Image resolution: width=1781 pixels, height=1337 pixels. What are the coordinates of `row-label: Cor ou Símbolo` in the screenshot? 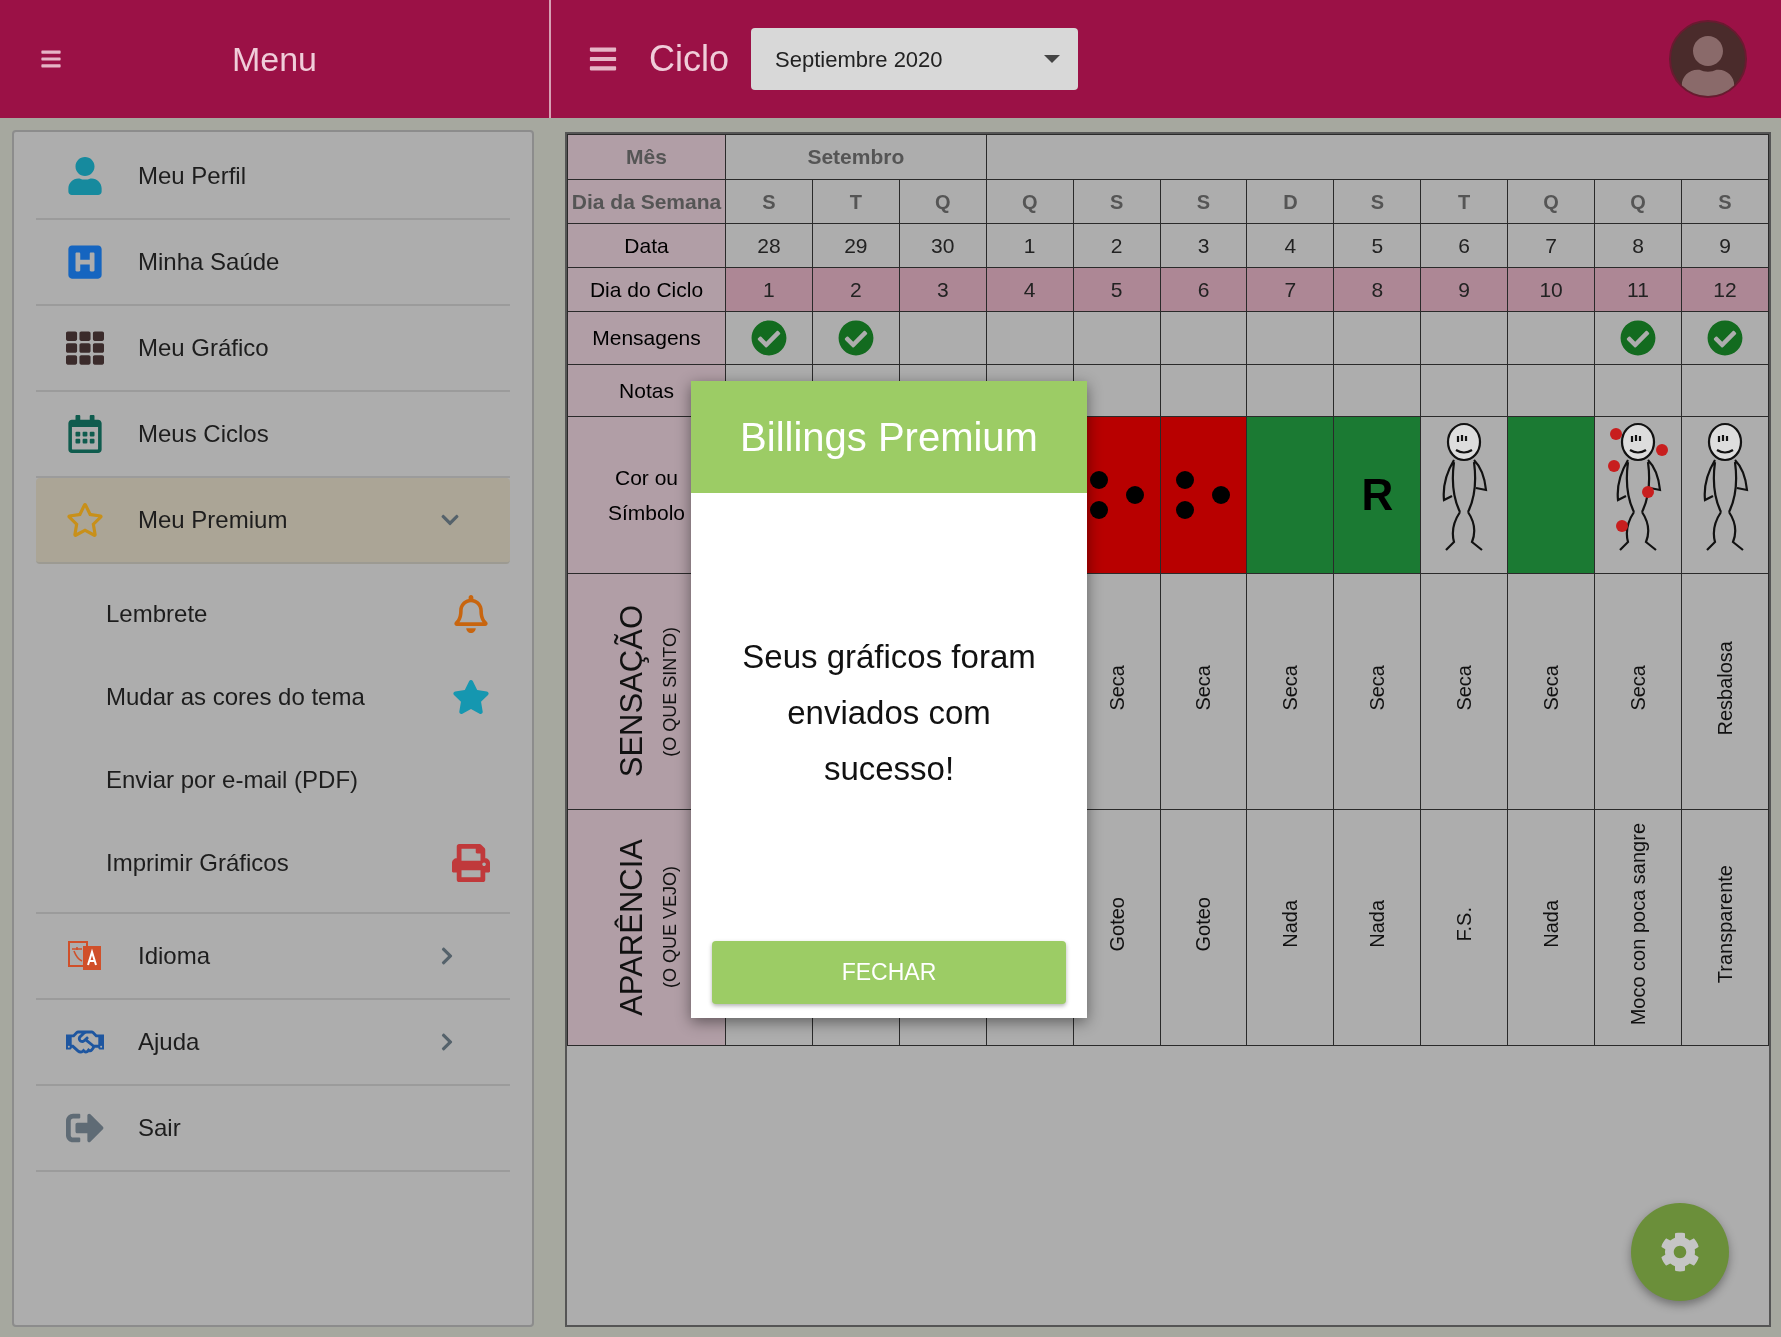 It's located at (646, 495).